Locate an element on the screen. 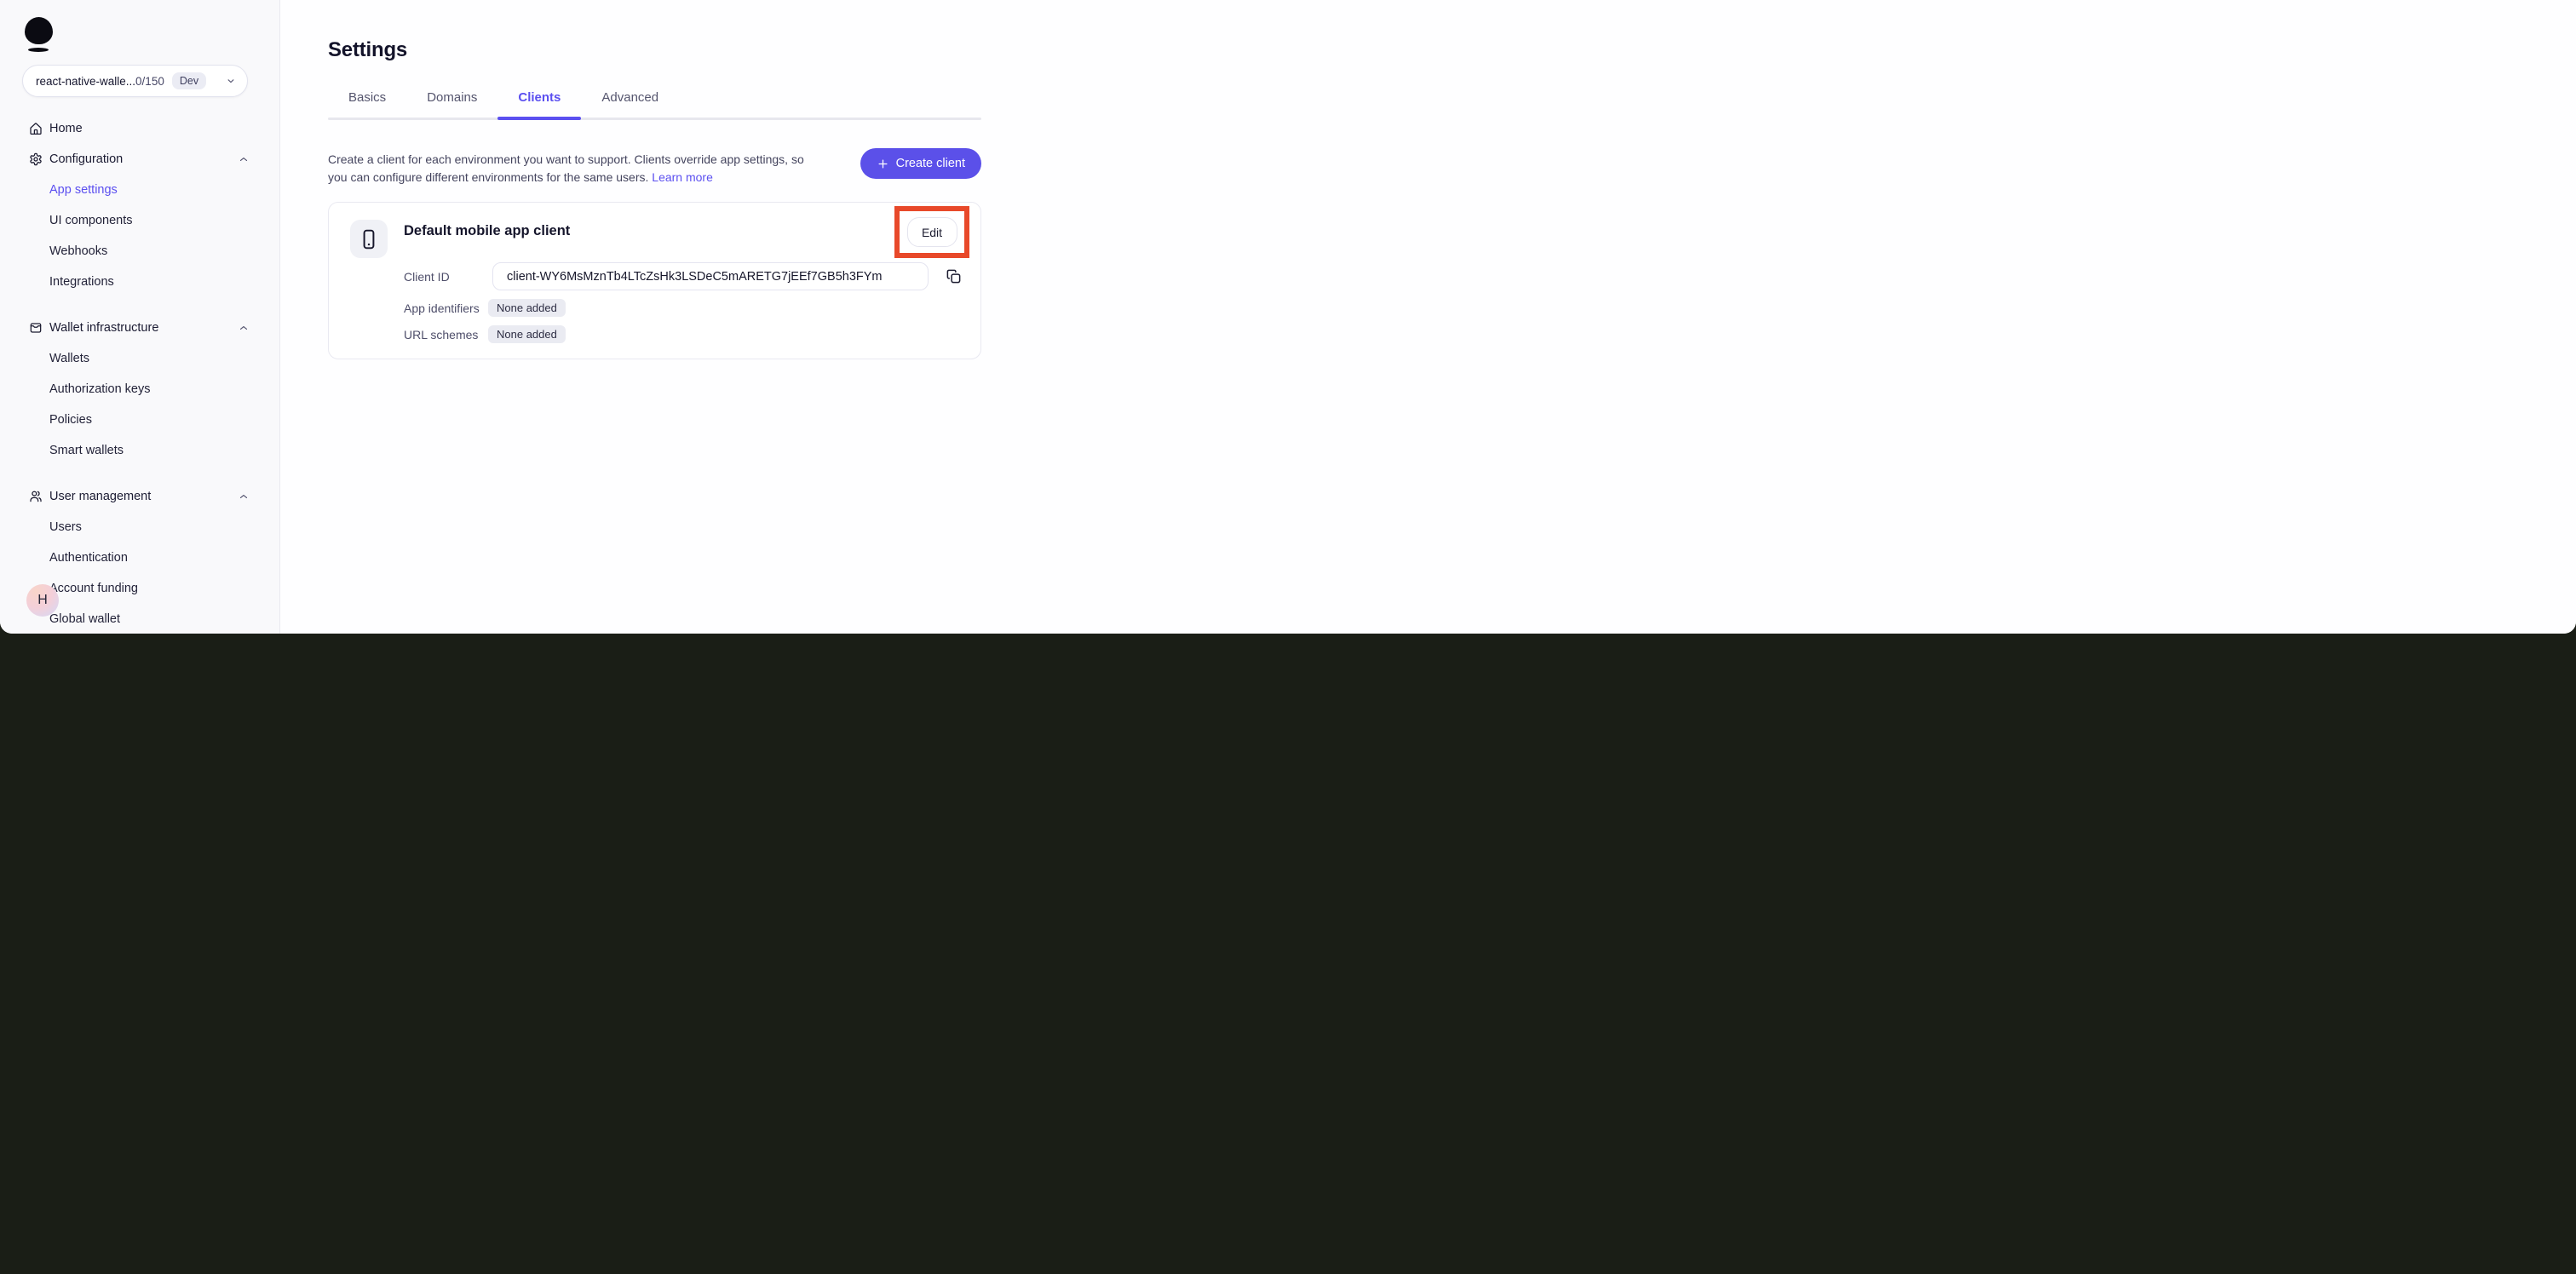 The image size is (2576, 1274). privy-logo is located at coordinates (39, 34).